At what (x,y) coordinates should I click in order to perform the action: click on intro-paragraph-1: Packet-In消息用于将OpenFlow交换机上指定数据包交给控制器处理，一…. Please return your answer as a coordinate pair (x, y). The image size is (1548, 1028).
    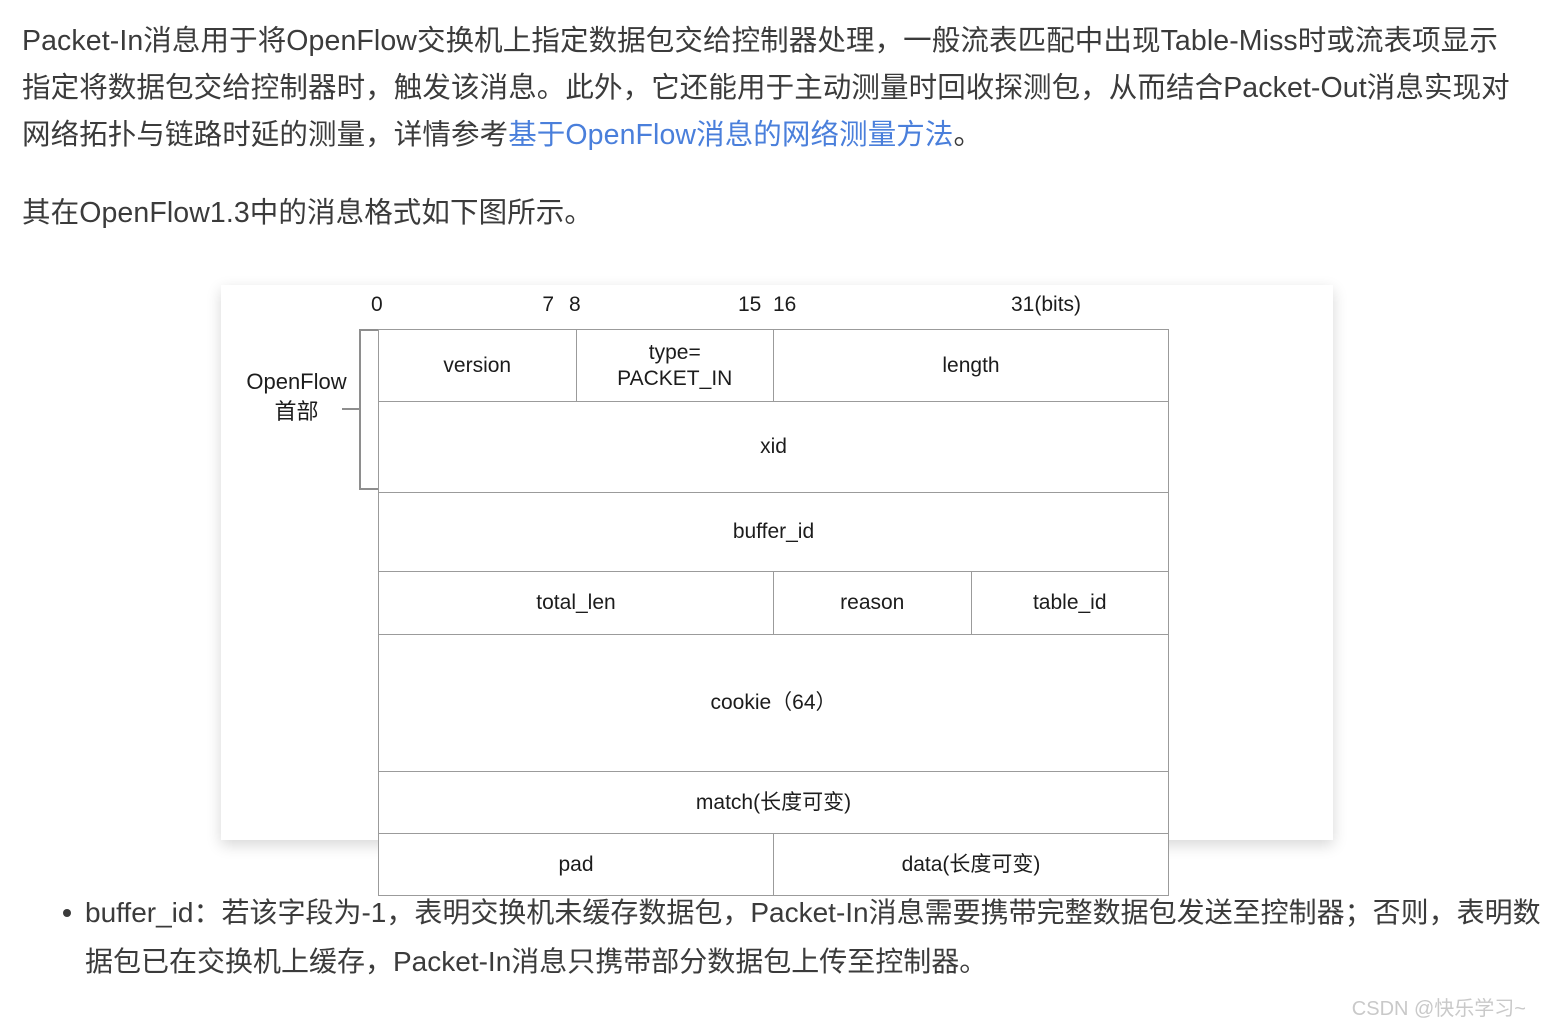
    Looking at the image, I should click on (772, 88).